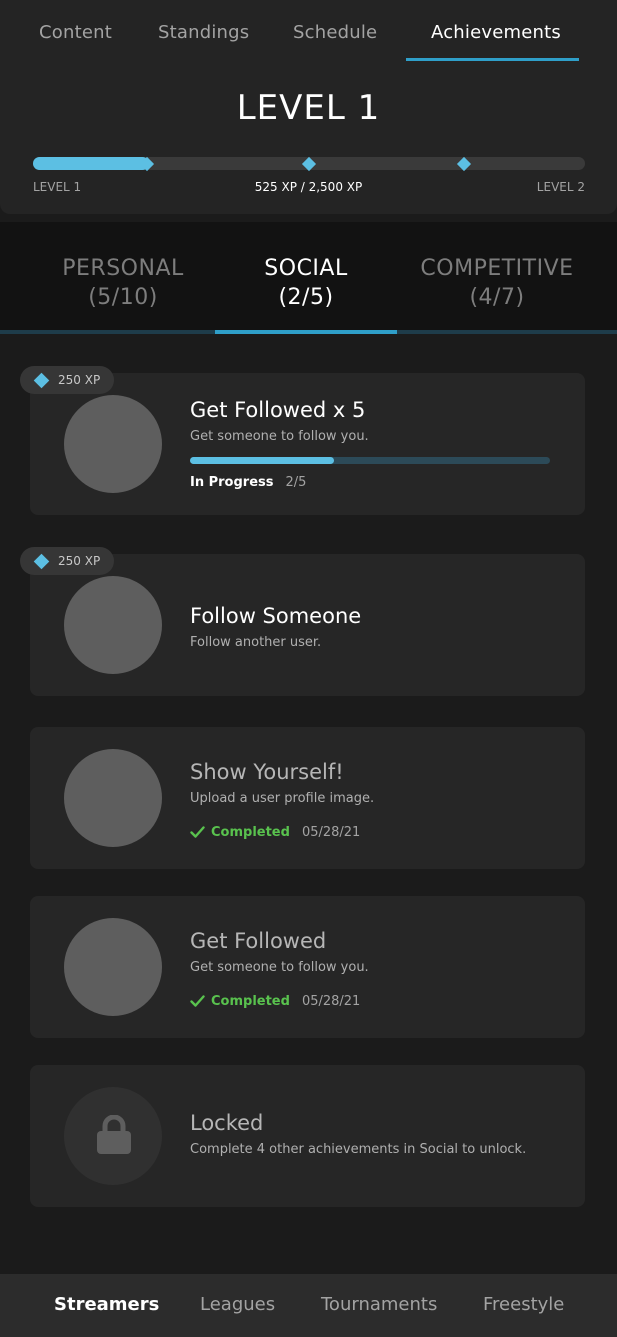  Describe the element at coordinates (258, 941) in the screenshot. I see `achievement-title: Get Followed` at that location.